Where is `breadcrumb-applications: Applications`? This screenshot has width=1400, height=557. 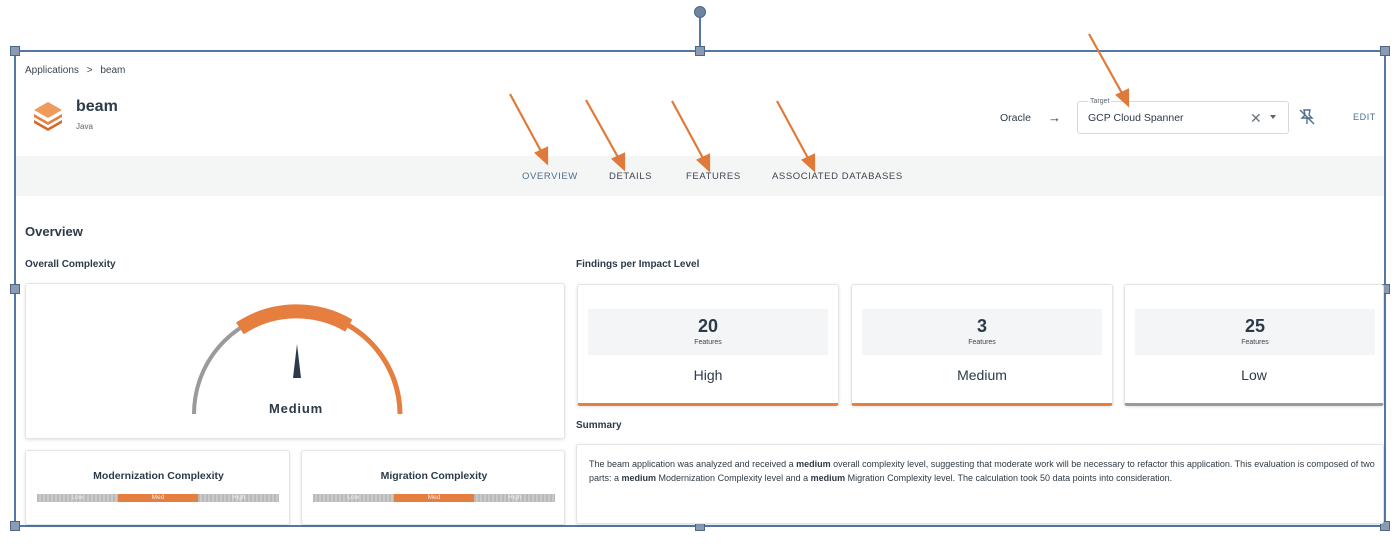
breadcrumb-applications: Applications is located at coordinates (52, 70).